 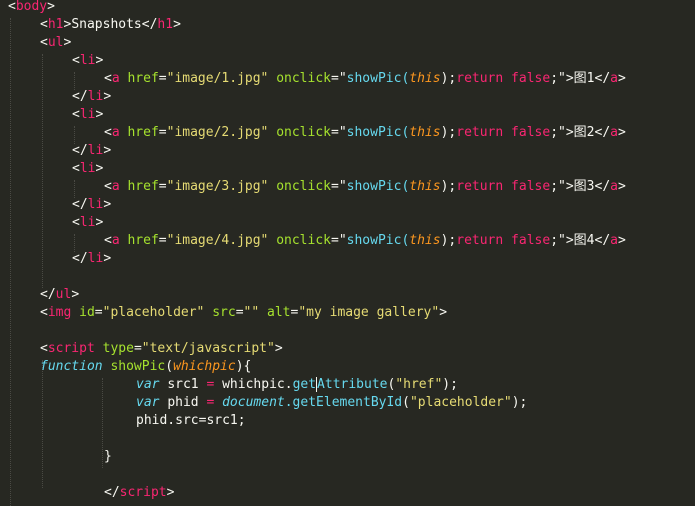 I want to click on code-line: function showPic(whichpic){, so click(x=367, y=367).